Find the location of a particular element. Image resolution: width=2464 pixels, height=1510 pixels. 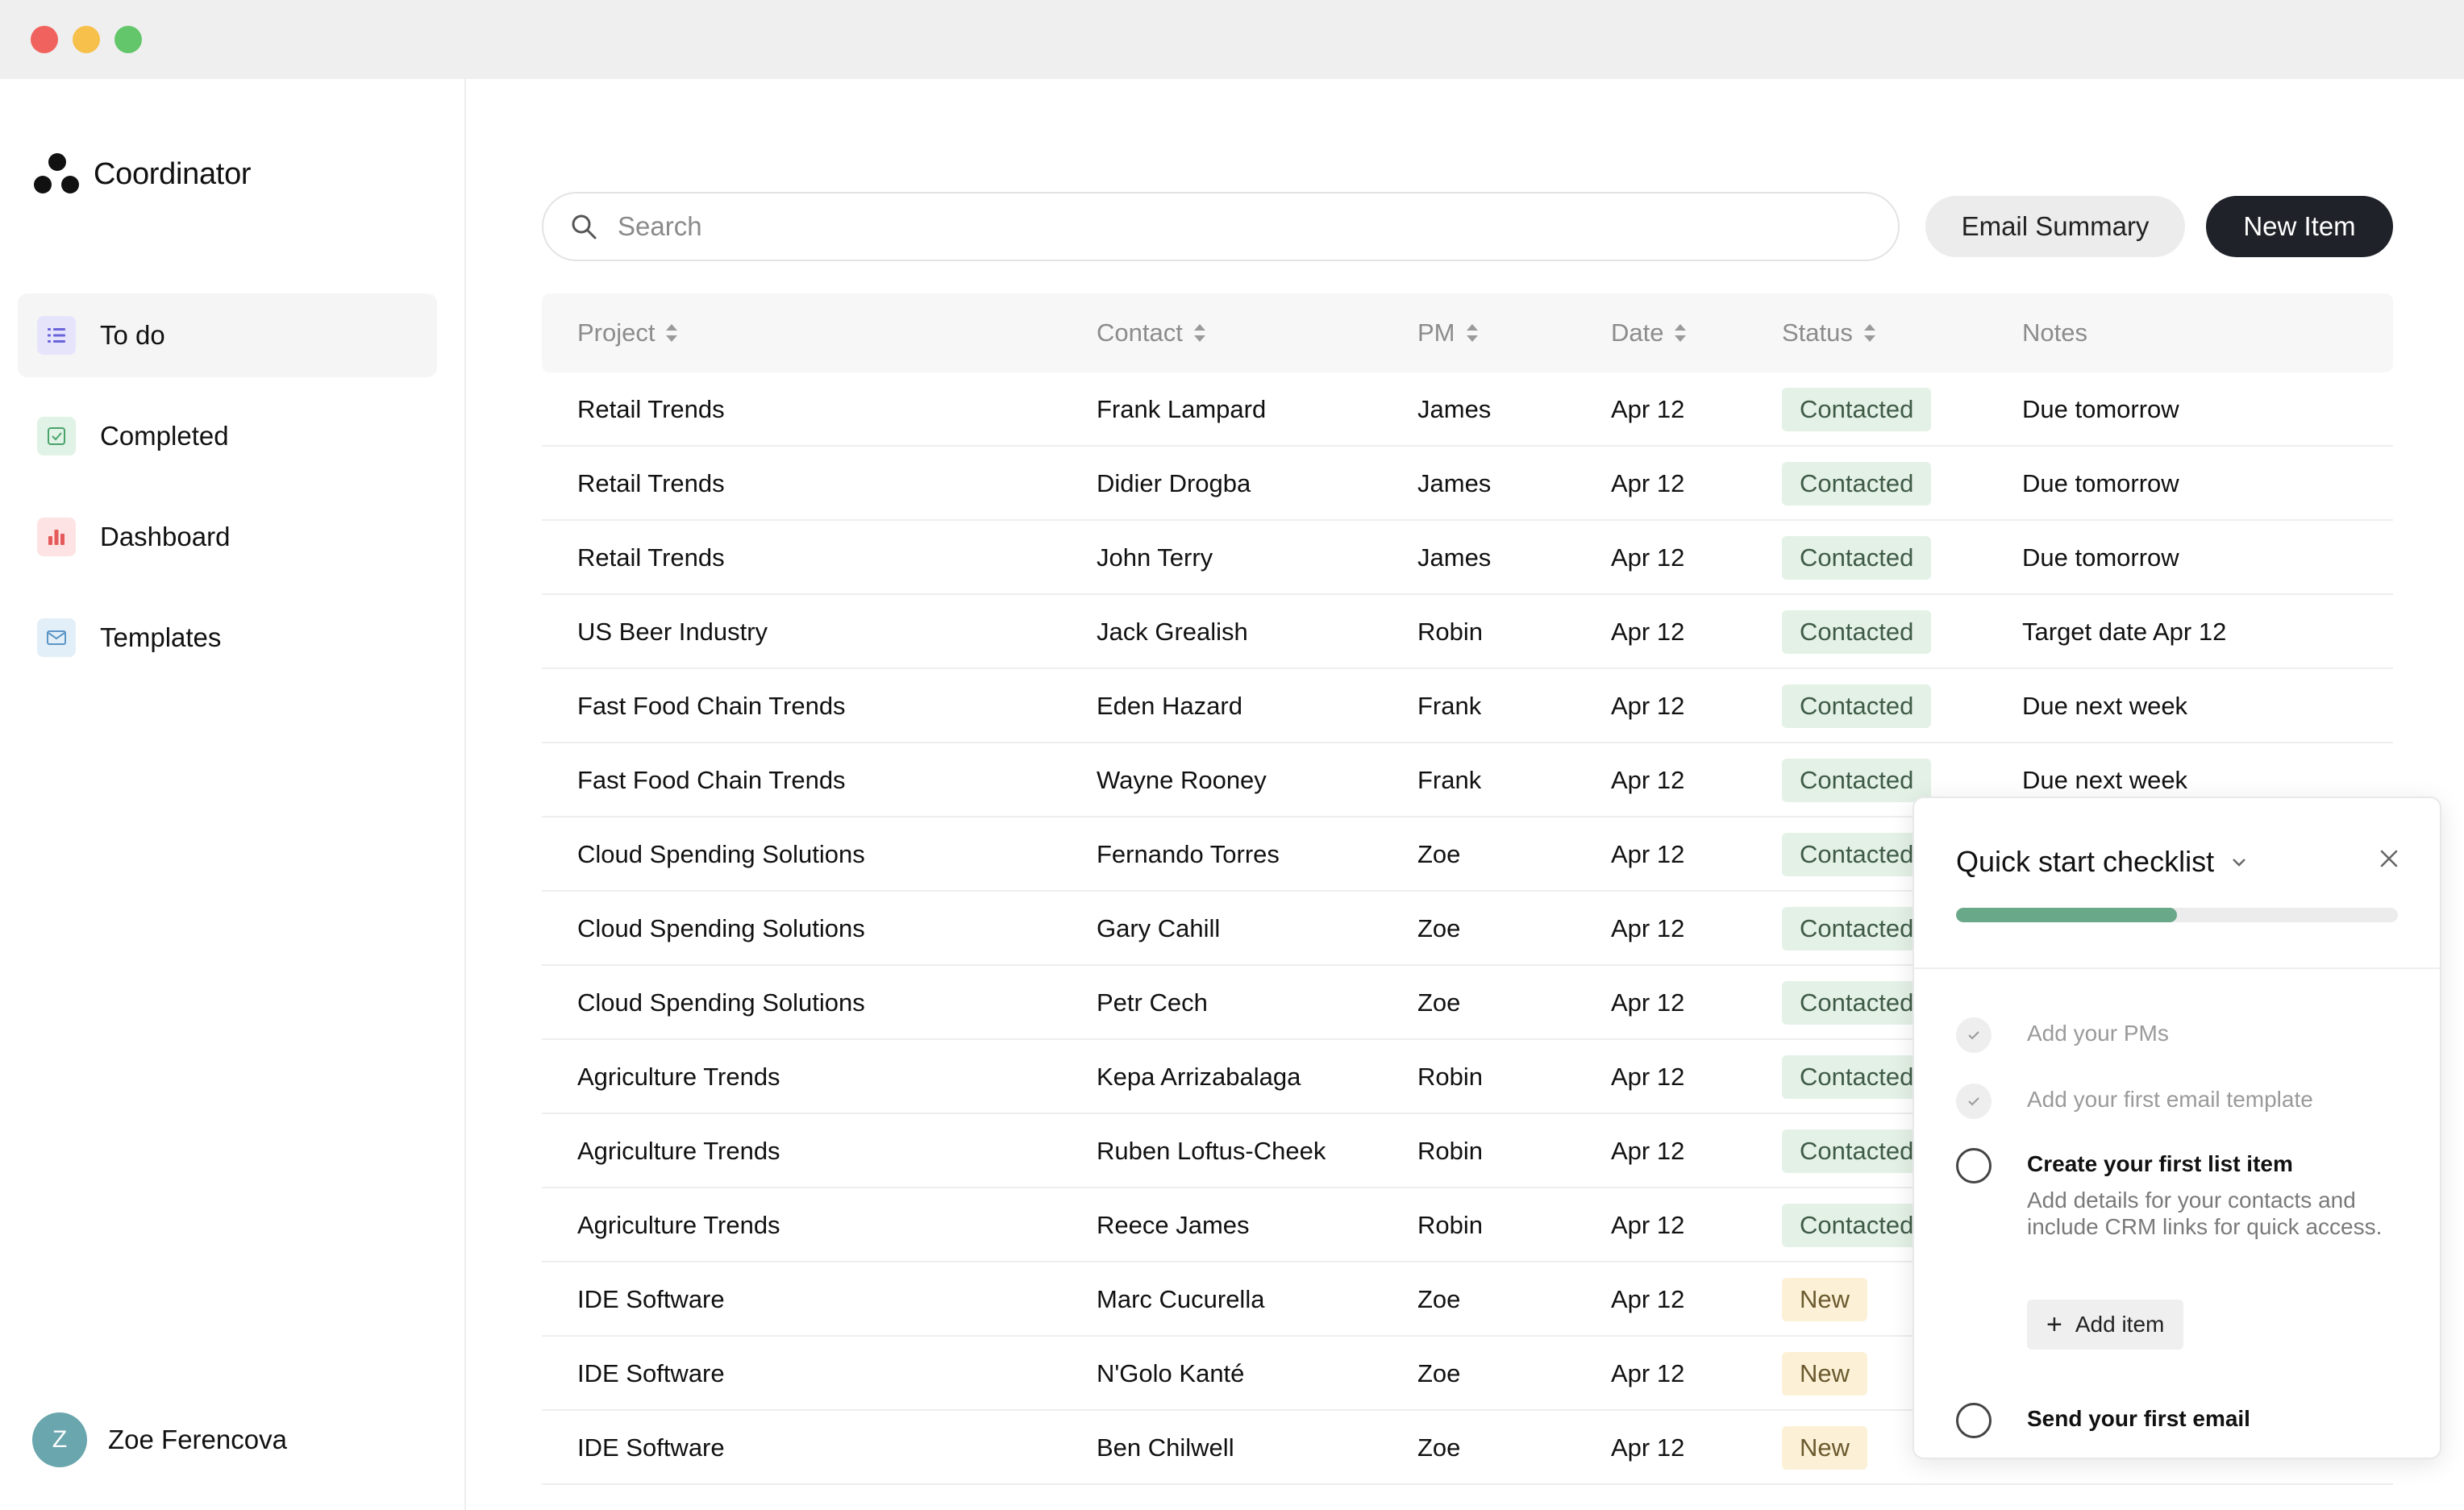

email-summary-button: Email Summary is located at coordinates (2055, 226).